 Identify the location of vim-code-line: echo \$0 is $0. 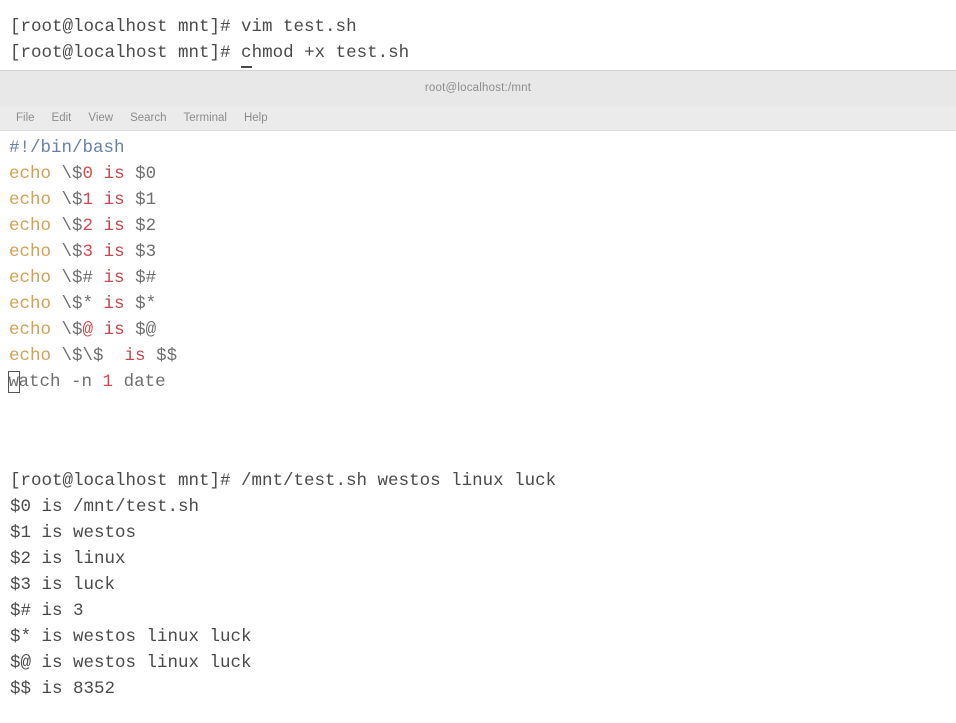
(482, 174).